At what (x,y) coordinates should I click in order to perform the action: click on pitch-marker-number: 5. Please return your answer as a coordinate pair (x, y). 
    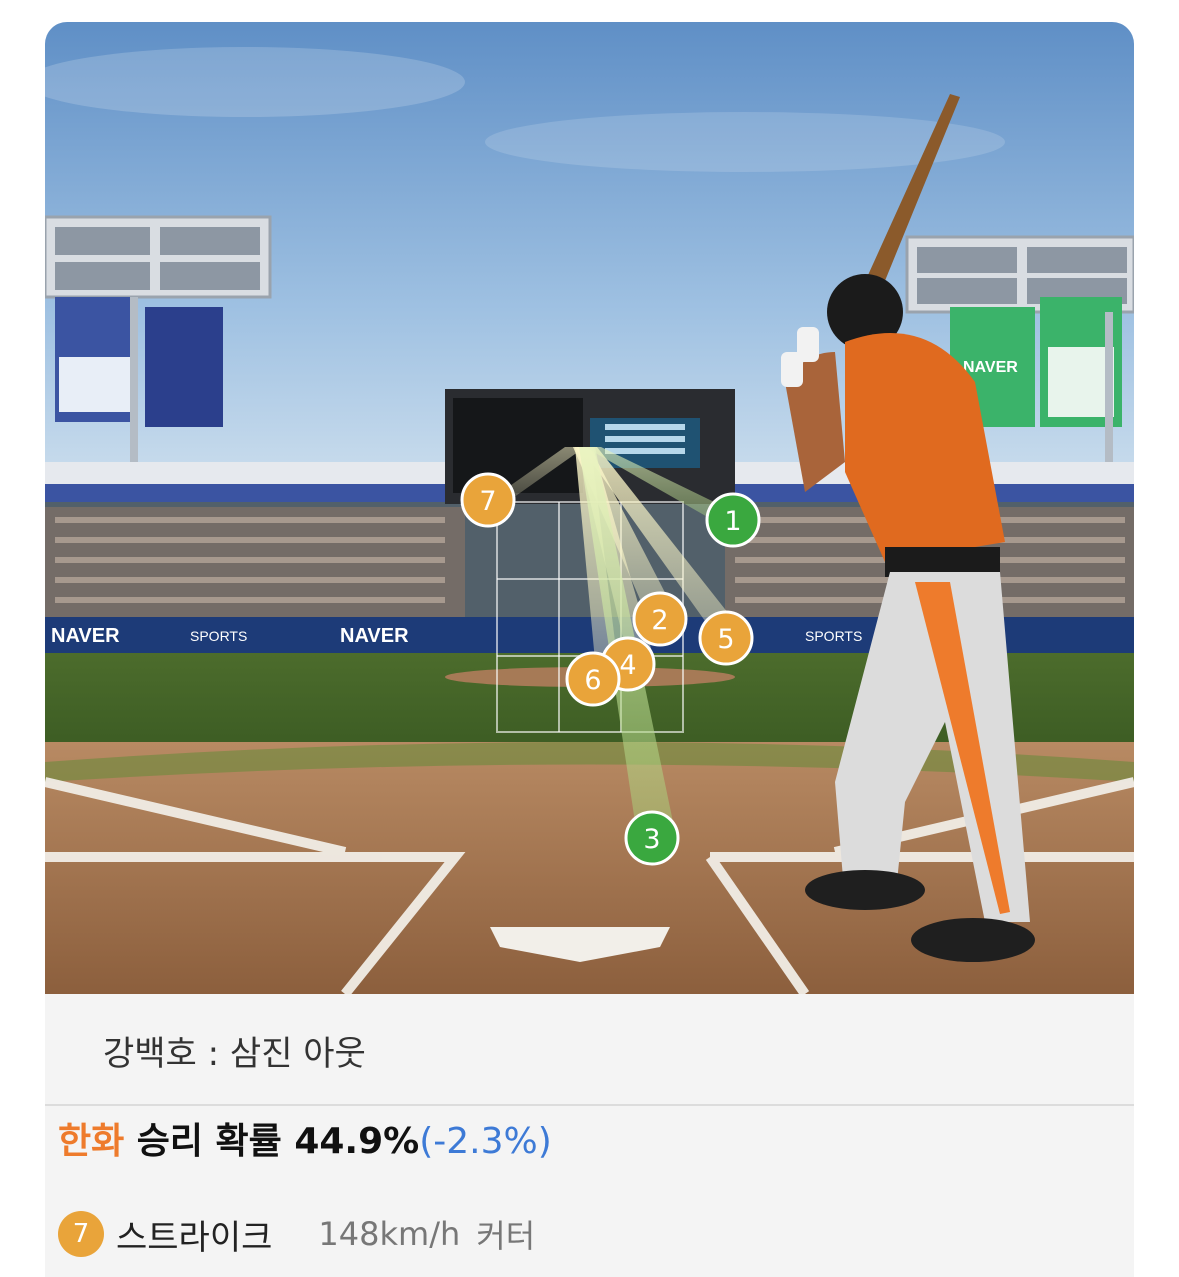
    Looking at the image, I should click on (725, 639).